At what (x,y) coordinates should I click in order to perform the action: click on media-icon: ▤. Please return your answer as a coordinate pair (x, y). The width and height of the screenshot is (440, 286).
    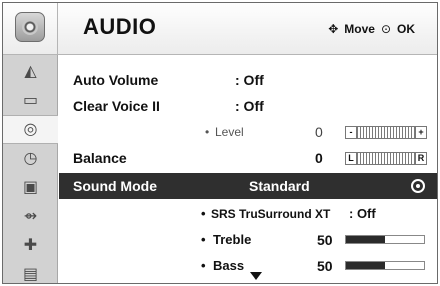
    Looking at the image, I should click on (30, 274).